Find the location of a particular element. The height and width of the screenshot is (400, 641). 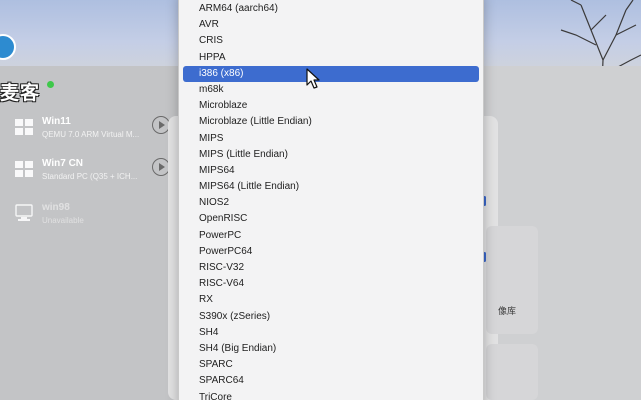

mouse-pointer-icon is located at coordinates (313, 78).